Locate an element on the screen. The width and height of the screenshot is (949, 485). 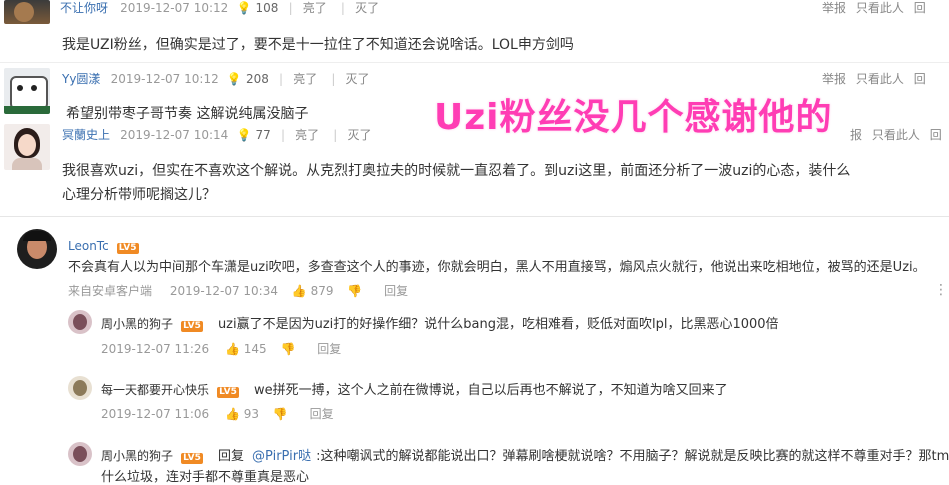
comment-text-line-2: 心理分析带师呢搁这儿？ is located at coordinates (139, 195).